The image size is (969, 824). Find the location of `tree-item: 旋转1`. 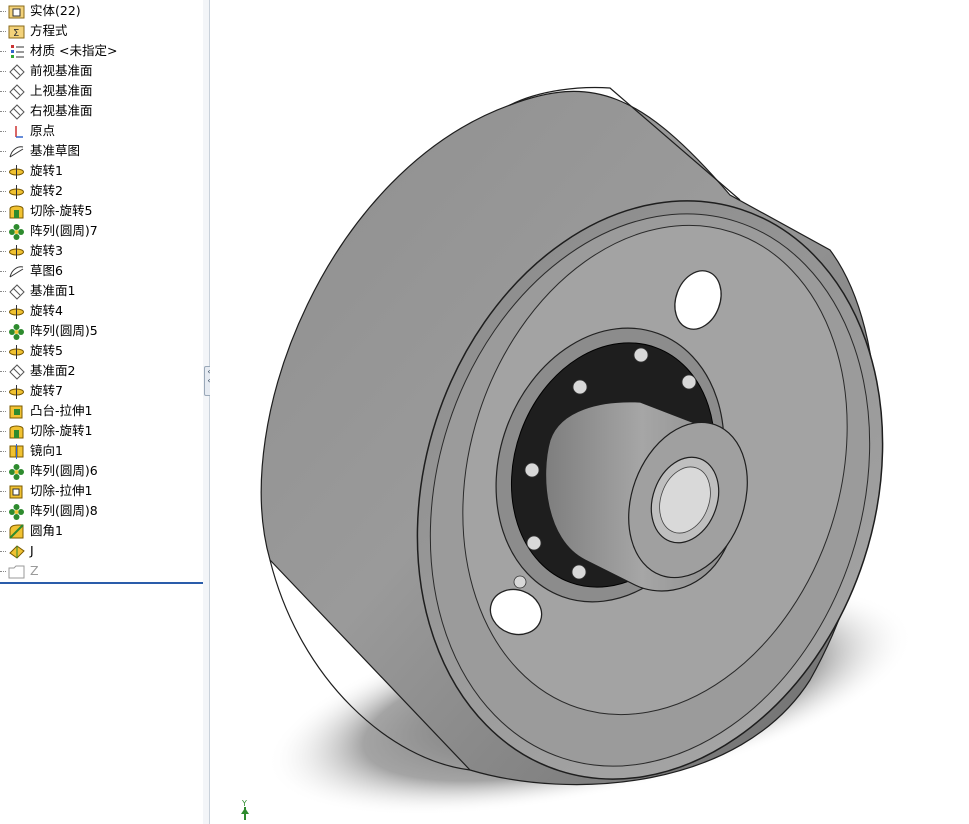

tree-item: 旋转1 is located at coordinates (101, 171).